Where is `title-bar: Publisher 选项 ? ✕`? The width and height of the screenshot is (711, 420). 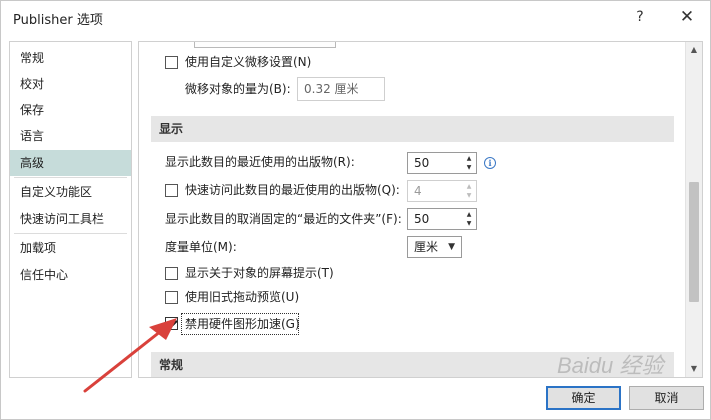 title-bar: Publisher 选项 ? ✕ is located at coordinates (355, 18).